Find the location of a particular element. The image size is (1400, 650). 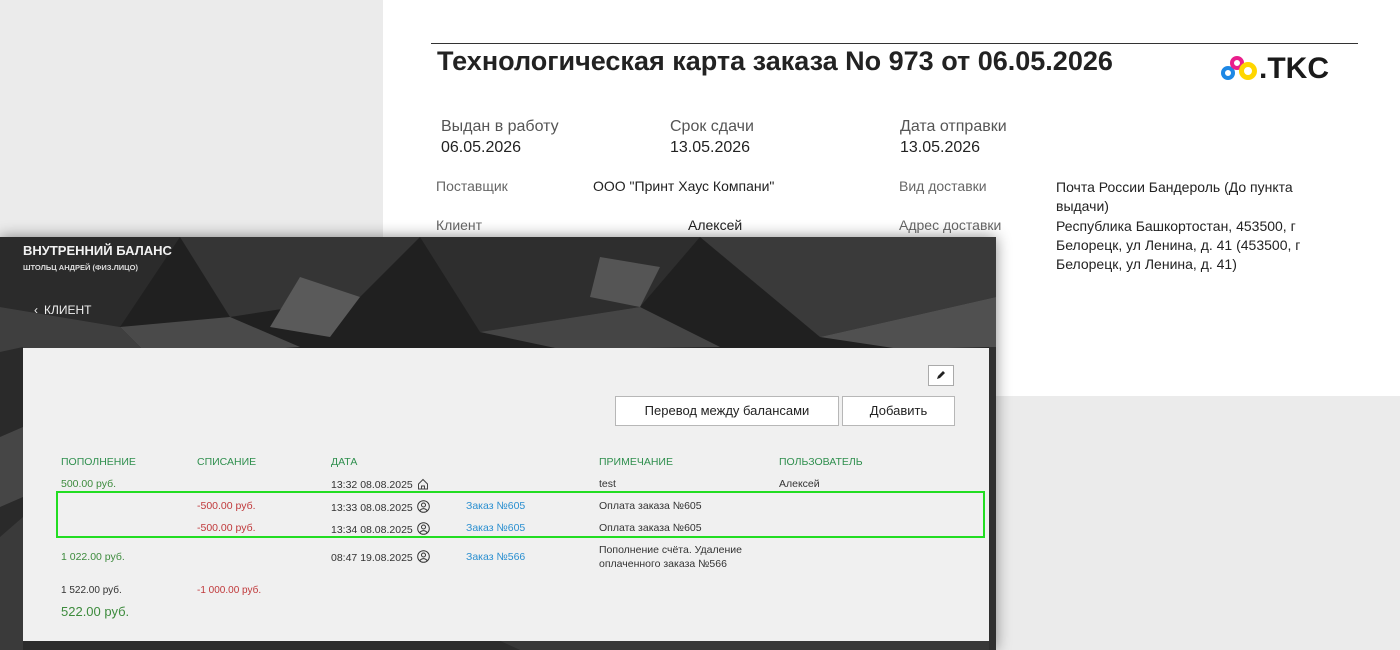

column-header-withdrawal: СПИСАНИЕ is located at coordinates (227, 462).